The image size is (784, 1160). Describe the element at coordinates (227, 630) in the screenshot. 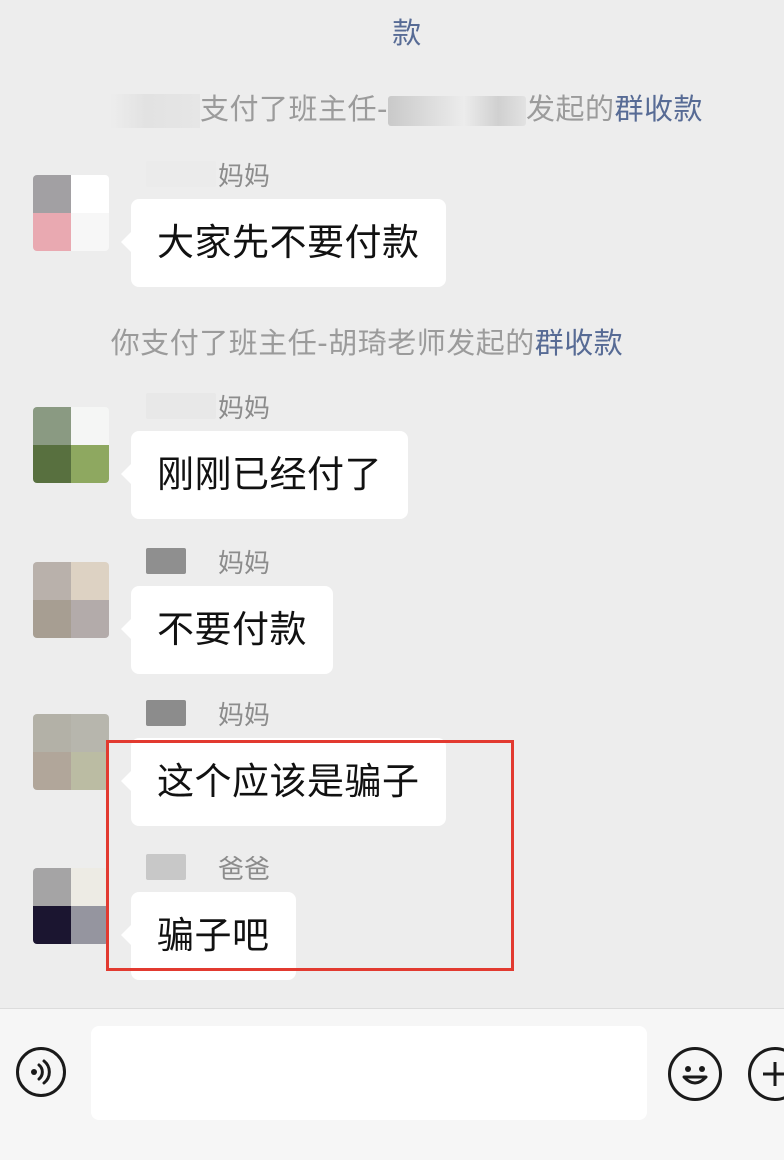

I see `message-bubble: 不要付款` at that location.